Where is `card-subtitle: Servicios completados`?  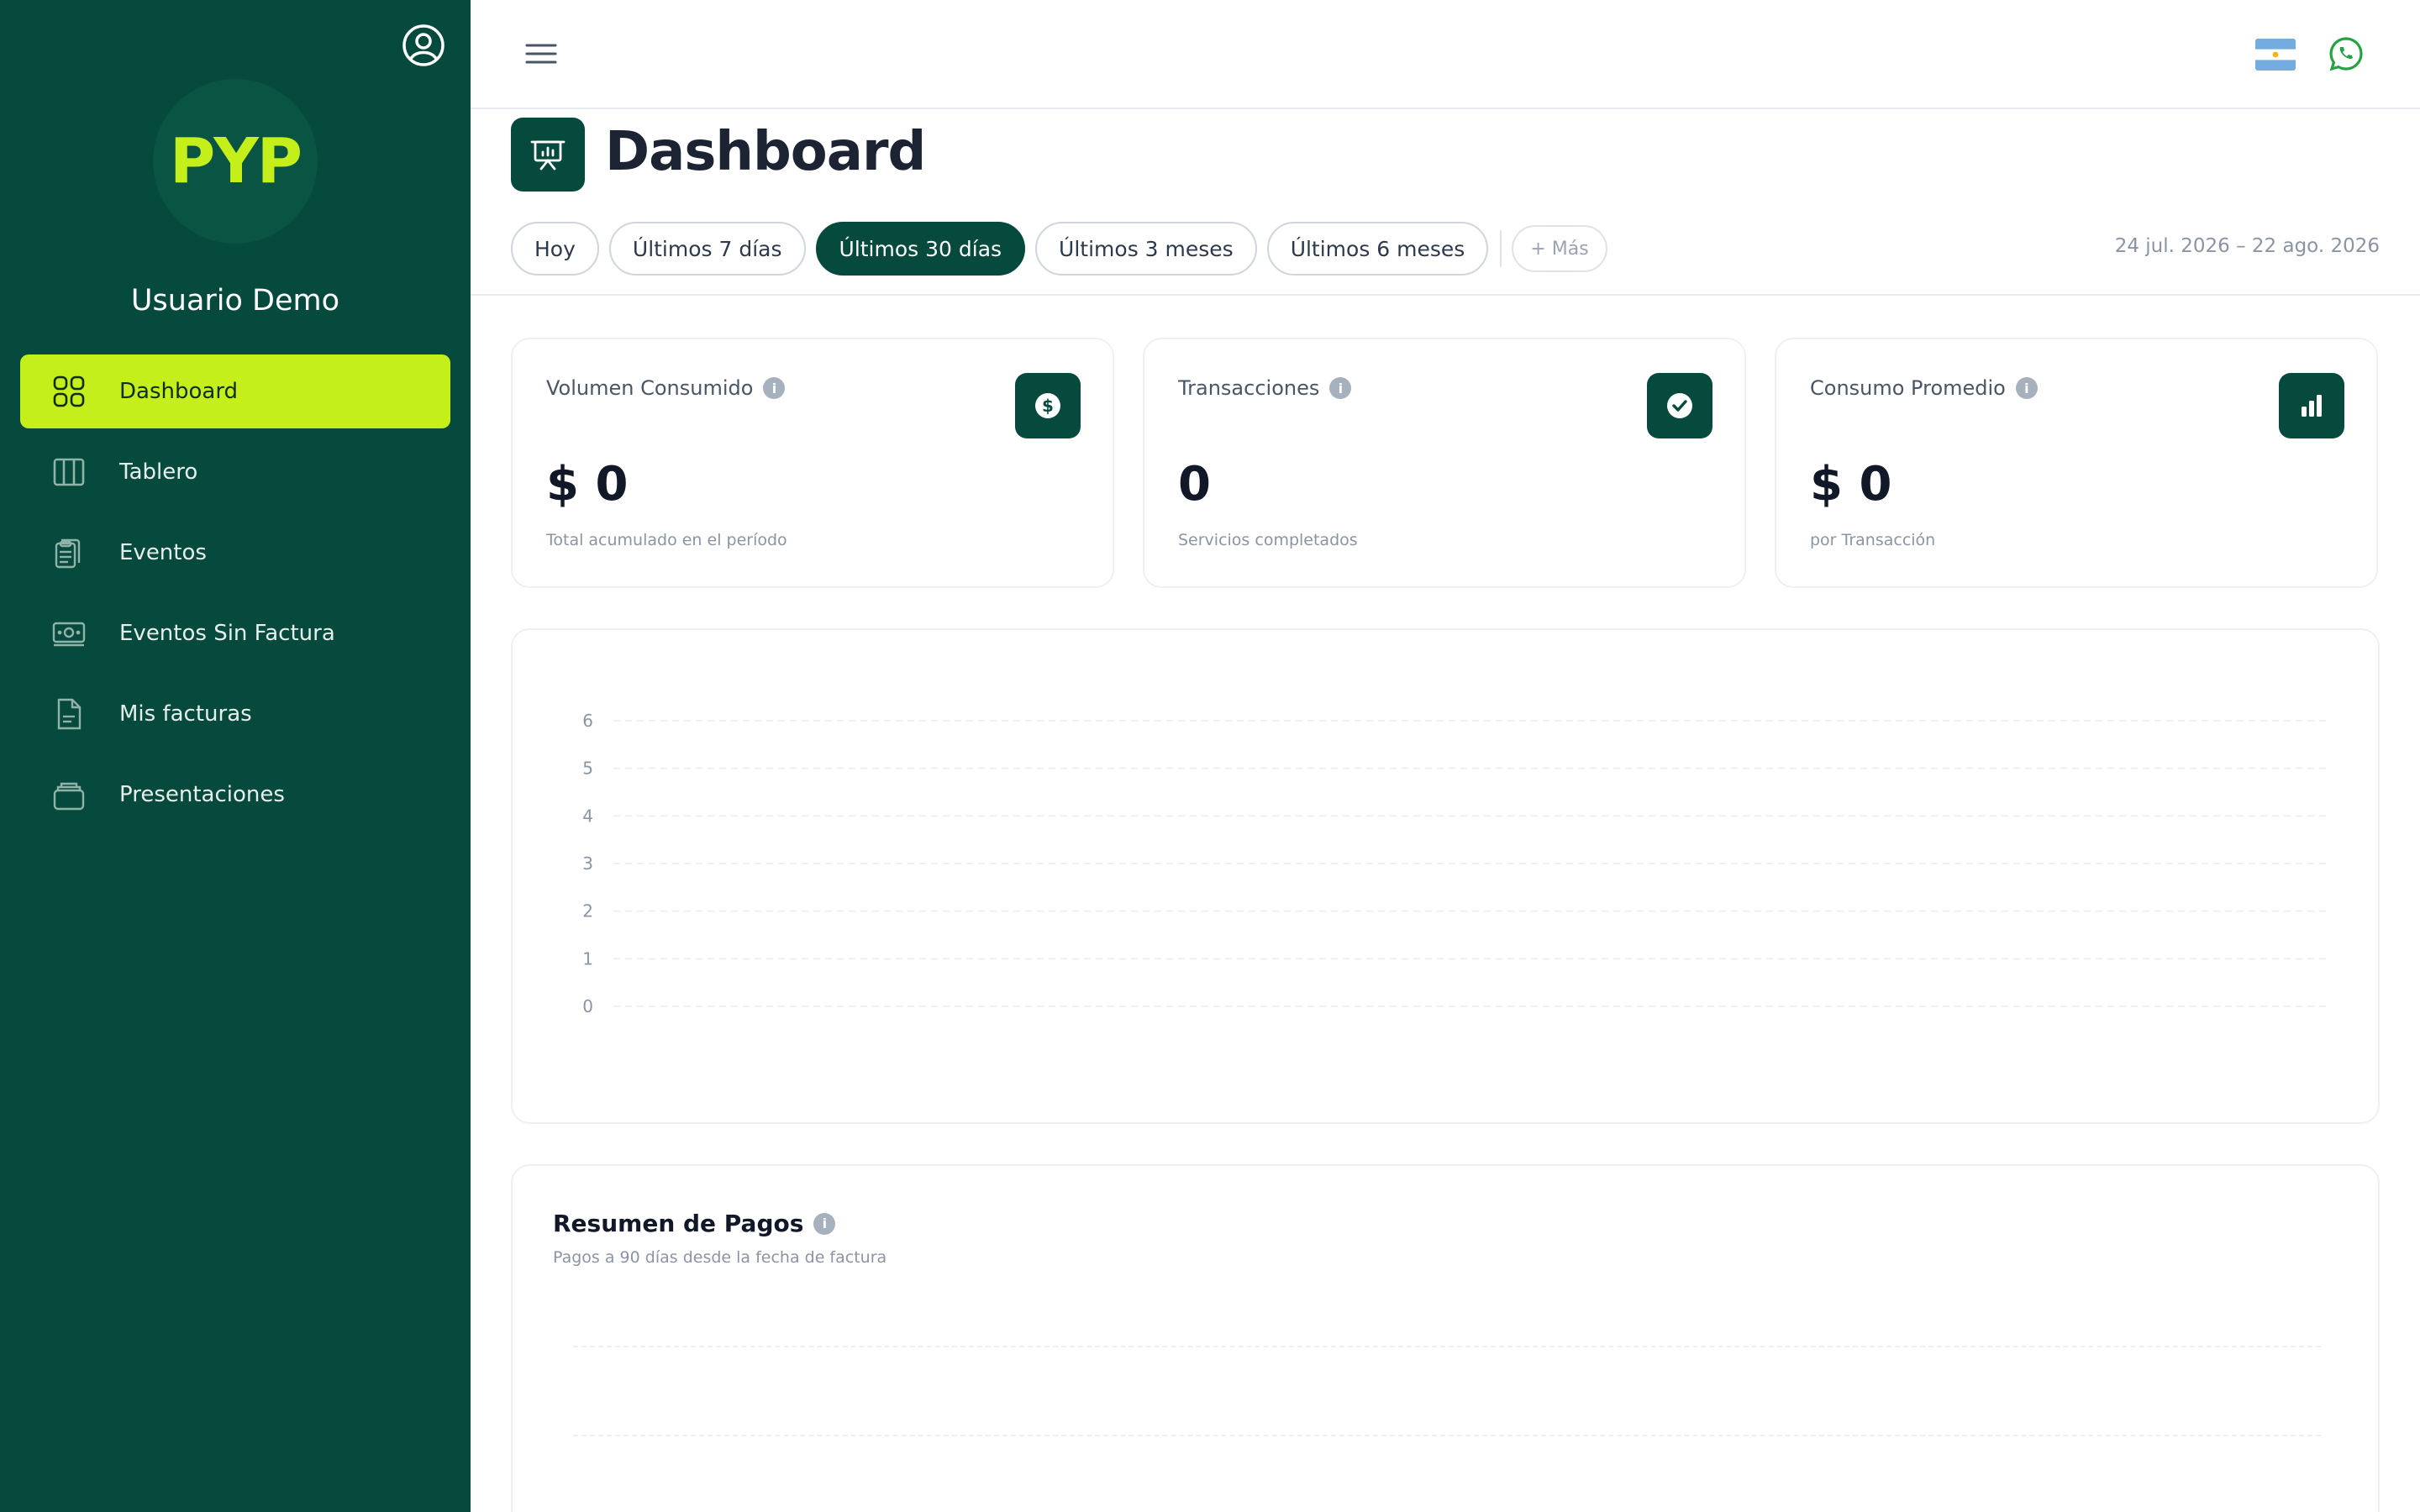 card-subtitle: Servicios completados is located at coordinates (1268, 540).